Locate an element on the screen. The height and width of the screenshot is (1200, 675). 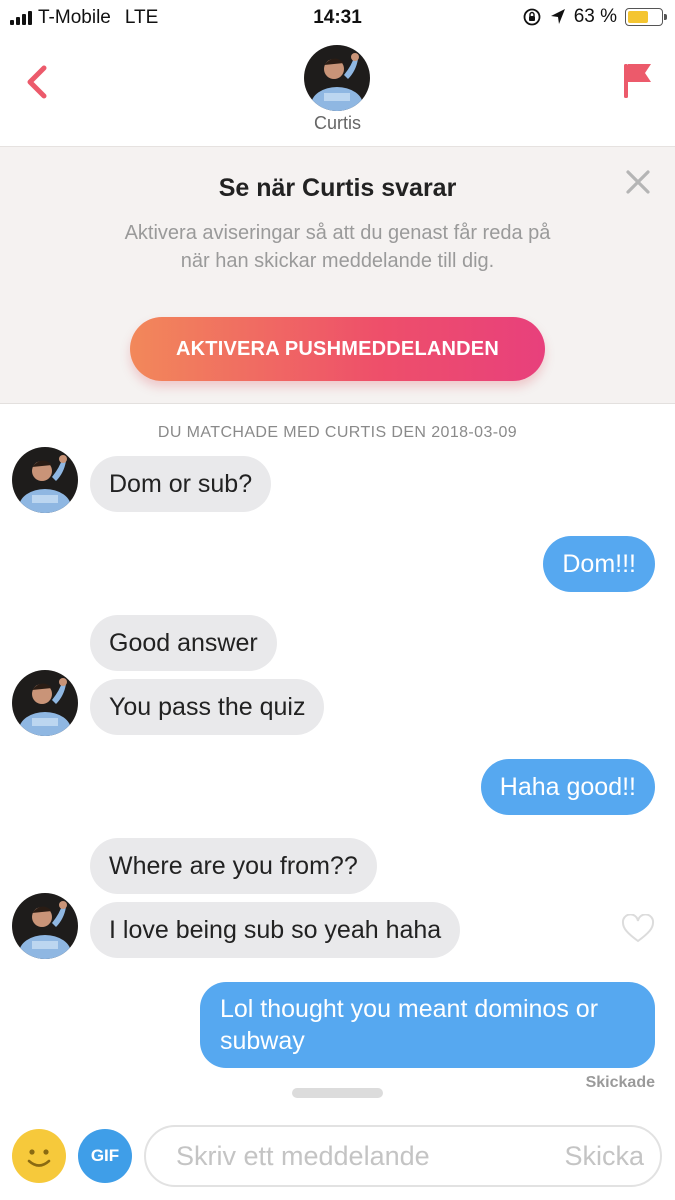
battery-icon is located at coordinates (646, 17).